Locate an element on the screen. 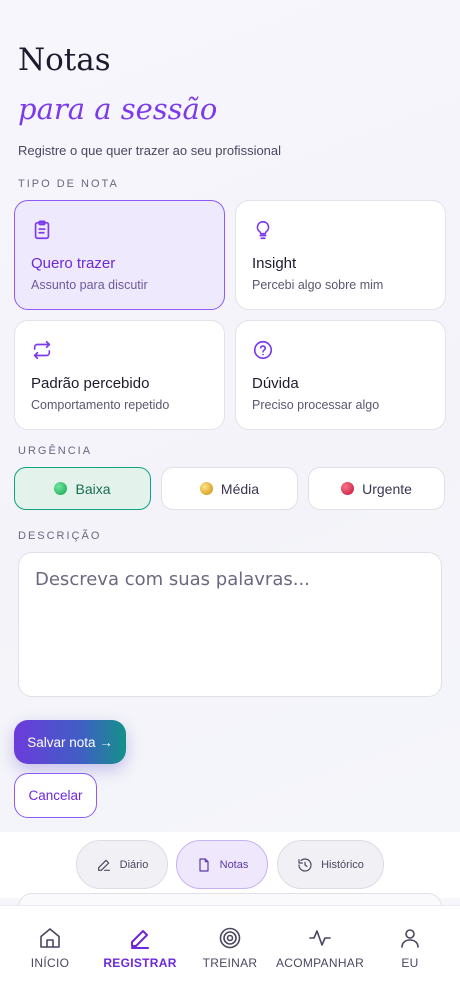 The width and height of the screenshot is (460, 989). nav-inicio: INÍCIO is located at coordinates (50, 948).